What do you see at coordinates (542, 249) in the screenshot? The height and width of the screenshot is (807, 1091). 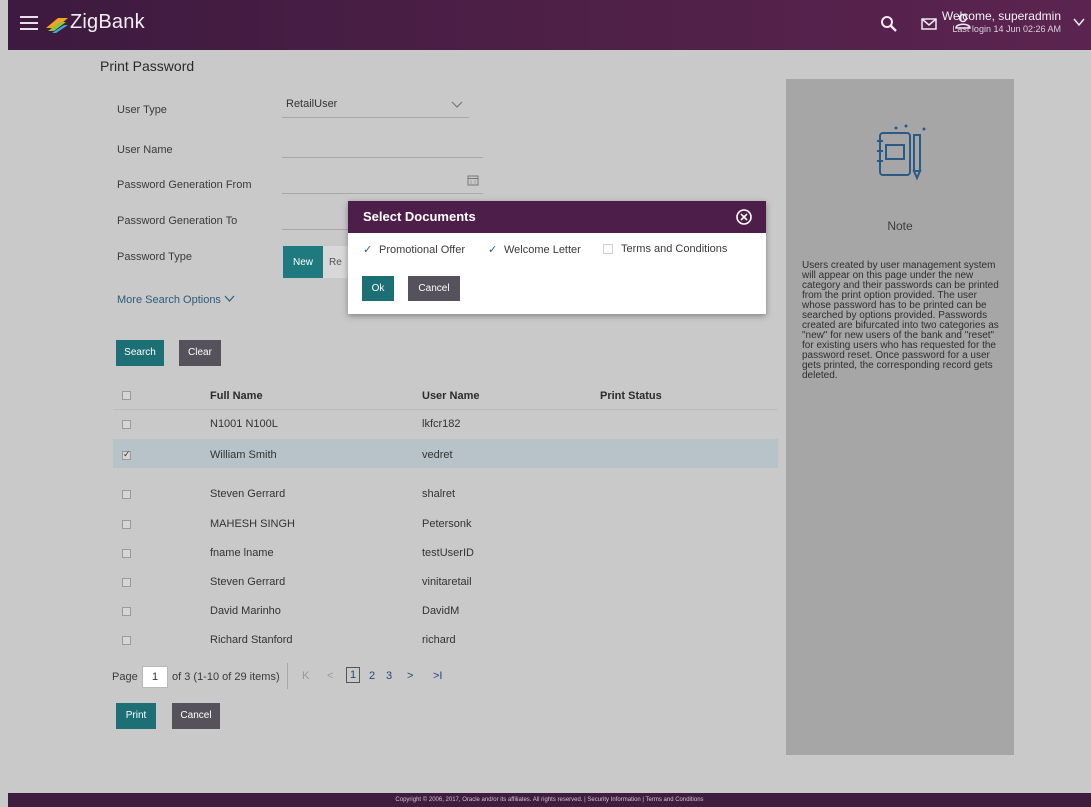 I see `option-label: Welcome Letter` at bounding box center [542, 249].